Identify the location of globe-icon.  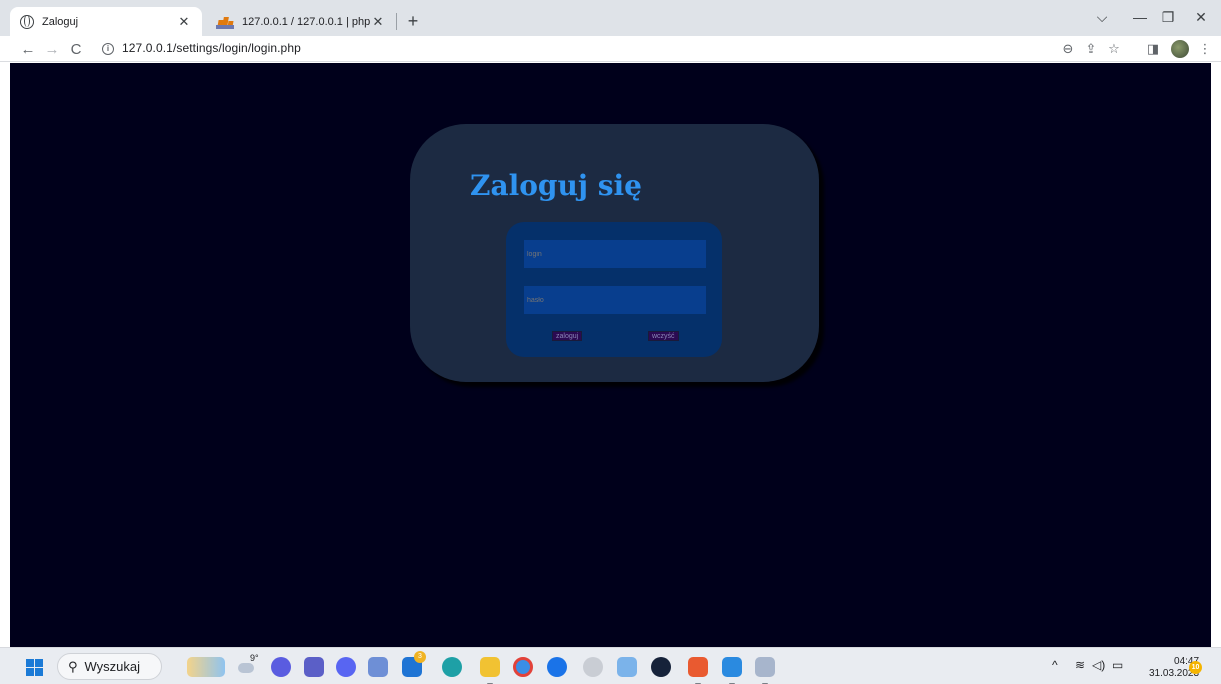
(27, 21).